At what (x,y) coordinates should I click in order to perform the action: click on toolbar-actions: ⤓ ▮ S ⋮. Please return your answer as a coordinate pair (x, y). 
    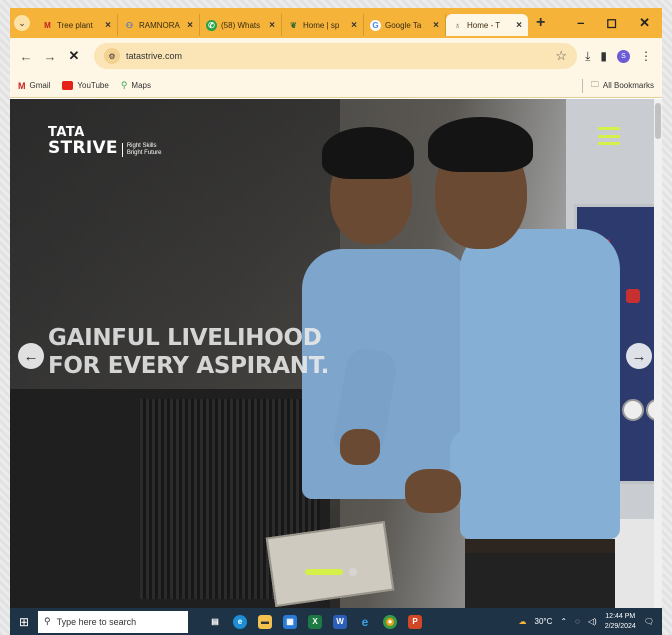
    Looking at the image, I should click on (620, 56).